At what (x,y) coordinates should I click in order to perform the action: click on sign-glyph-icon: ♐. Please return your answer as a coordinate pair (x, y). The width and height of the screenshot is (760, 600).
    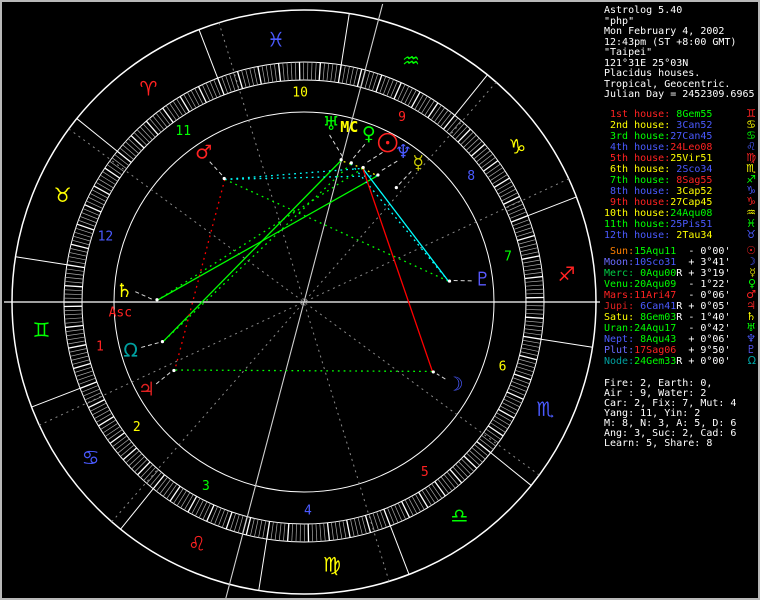
    Looking at the image, I should click on (751, 179).